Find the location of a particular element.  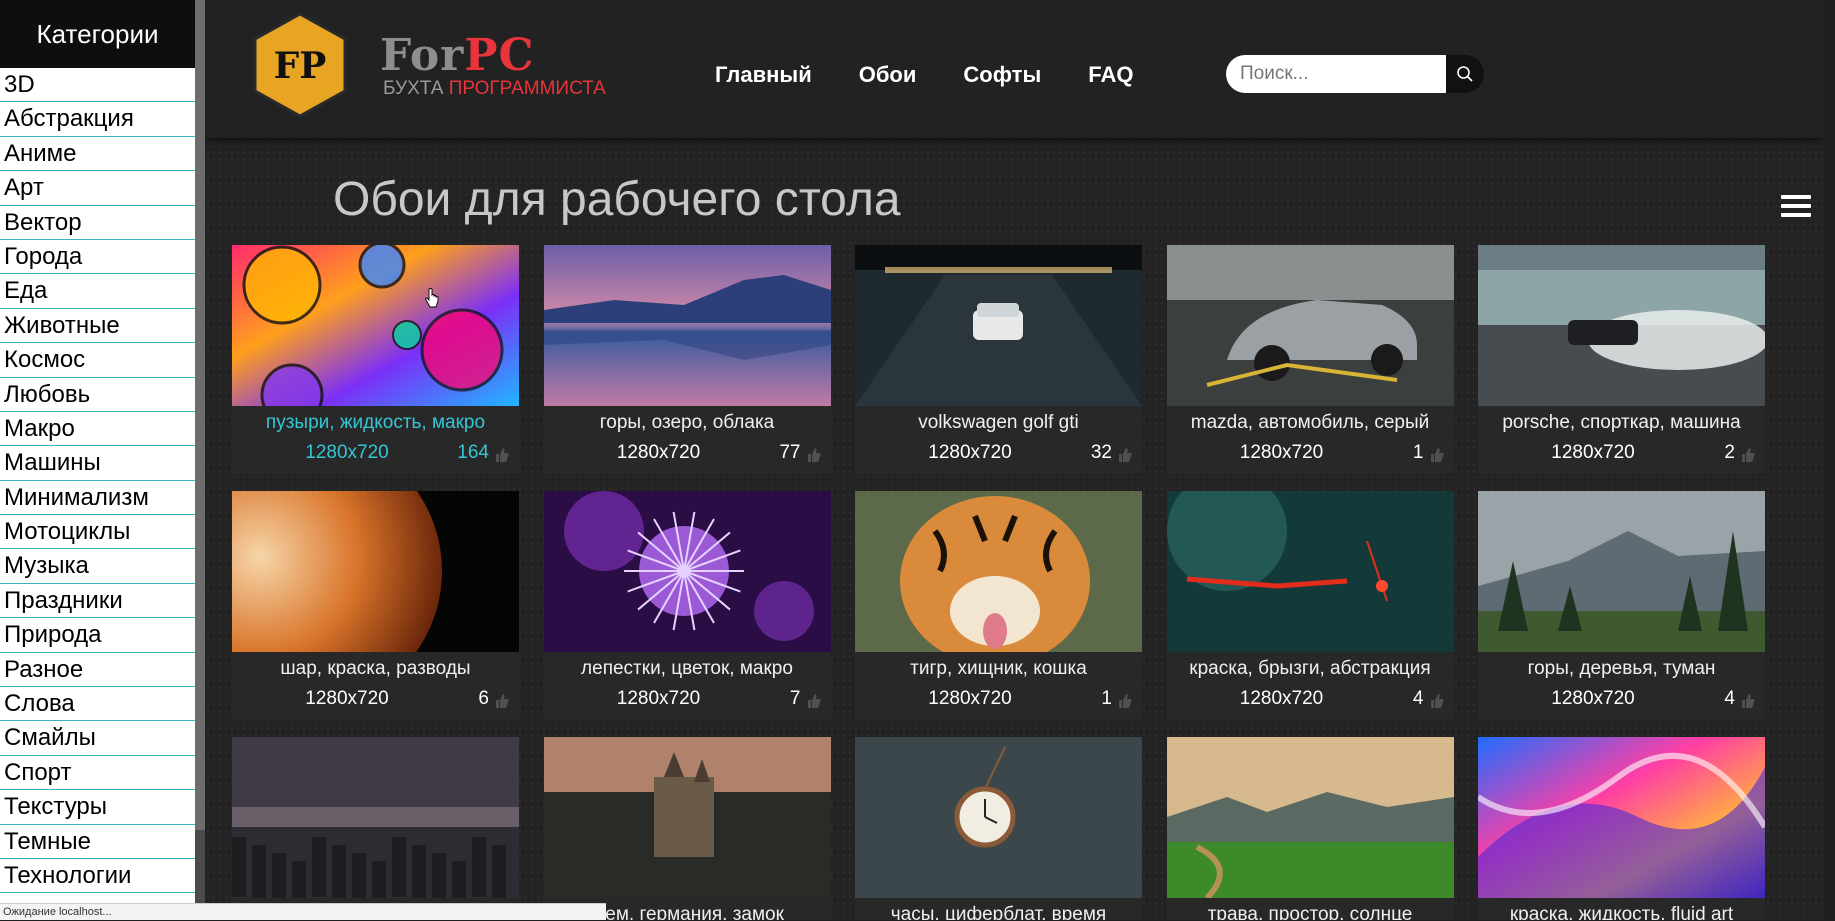

wallpaper-tags: porsche, спорткар, машина is located at coordinates (1621, 423).